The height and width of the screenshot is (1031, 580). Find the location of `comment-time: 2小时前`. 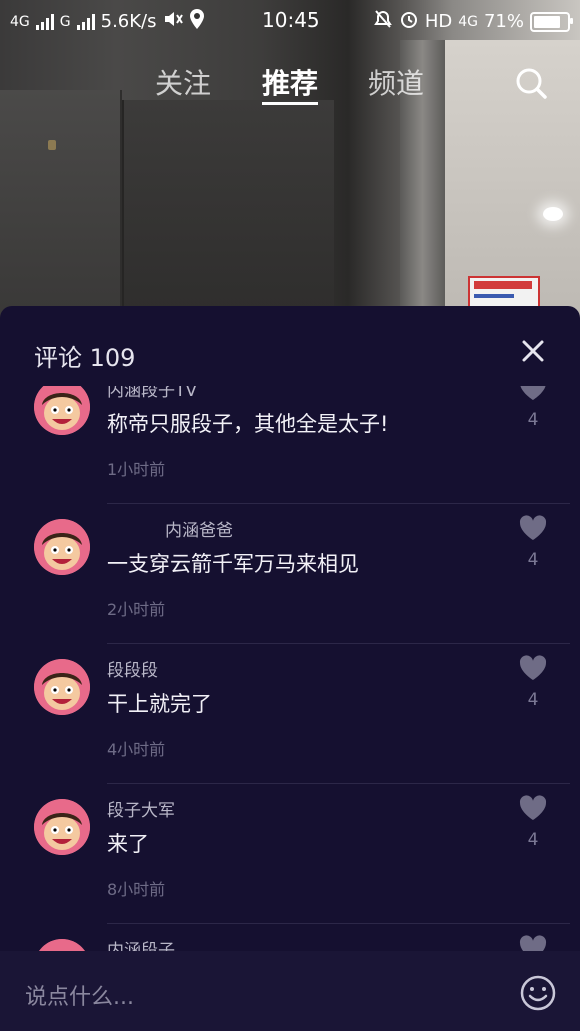

comment-time: 2小时前 is located at coordinates (136, 609).